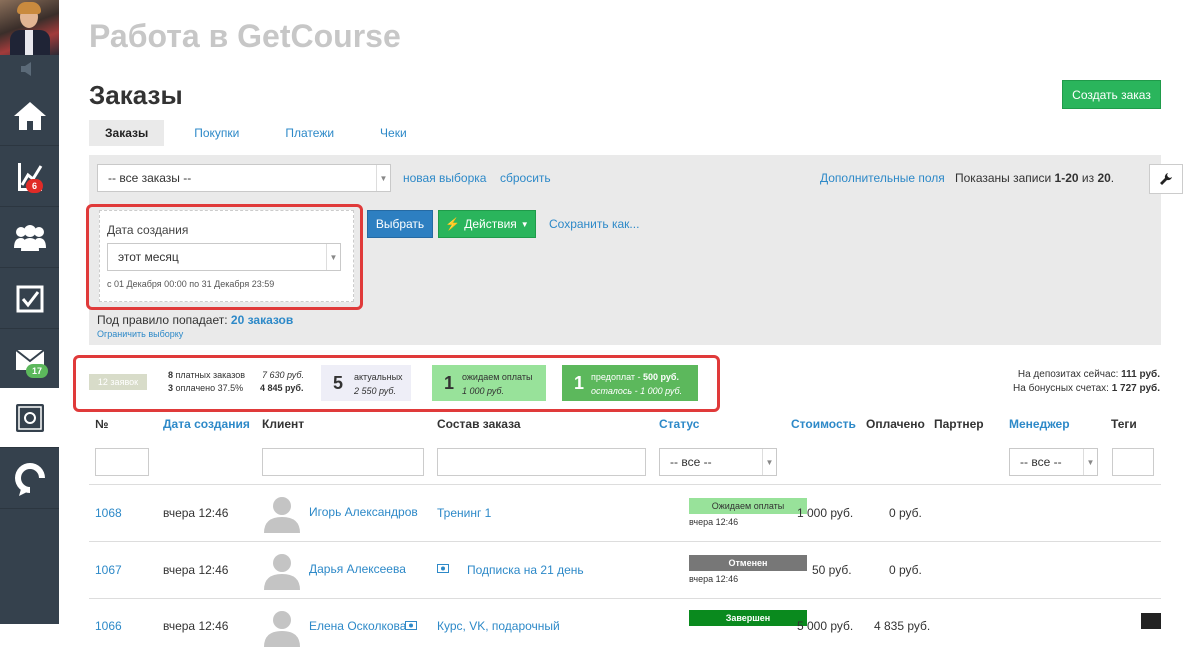  What do you see at coordinates (498, 626) in the screenshot?
I see `product-link: Курс, VK, подарочный` at bounding box center [498, 626].